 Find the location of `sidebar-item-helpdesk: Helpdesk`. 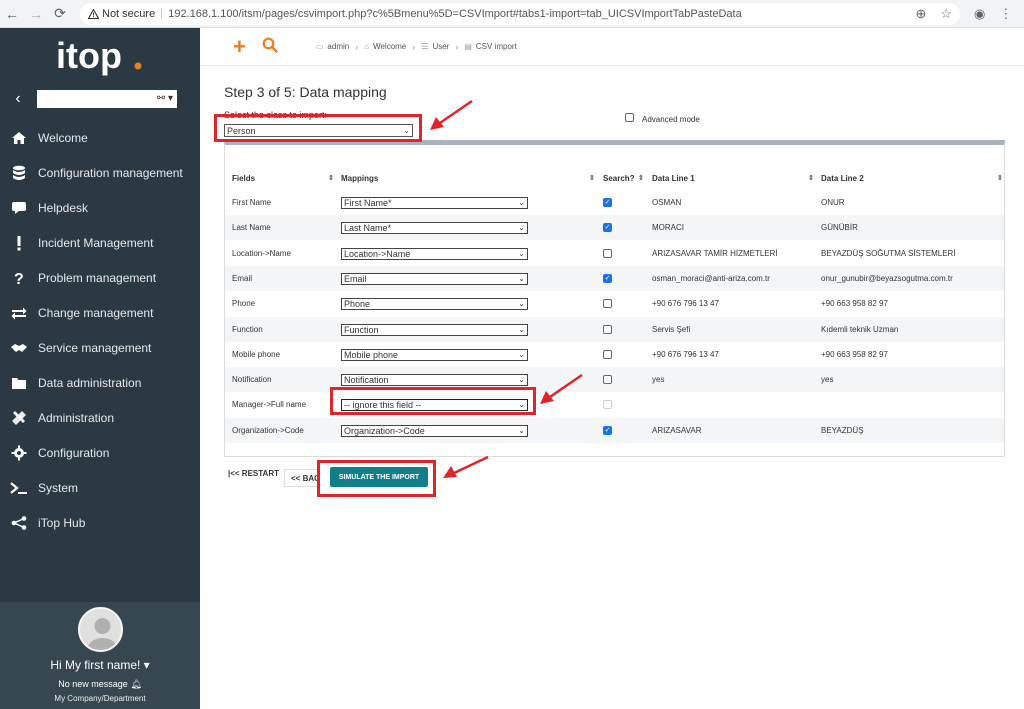

sidebar-item-helpdesk: Helpdesk is located at coordinates (100, 207).